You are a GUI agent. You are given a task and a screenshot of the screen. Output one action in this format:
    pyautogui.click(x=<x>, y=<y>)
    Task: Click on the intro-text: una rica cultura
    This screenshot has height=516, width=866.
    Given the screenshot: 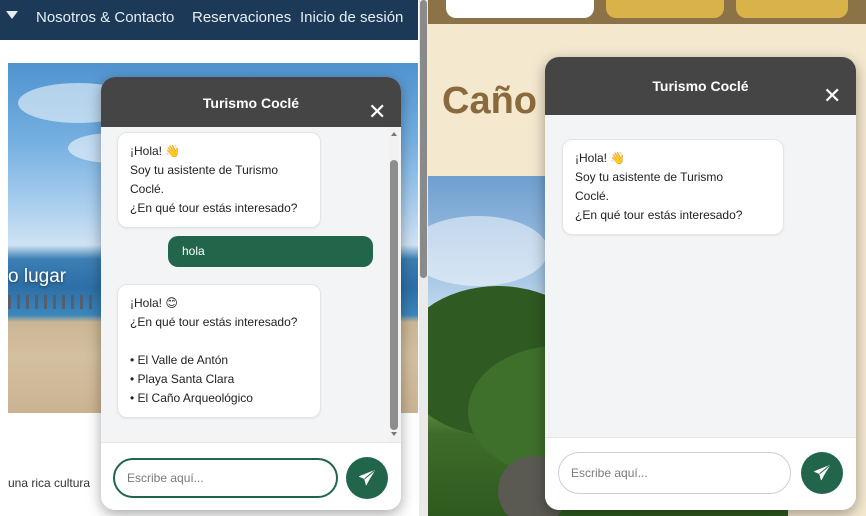 What is the action you would take?
    pyautogui.click(x=49, y=483)
    